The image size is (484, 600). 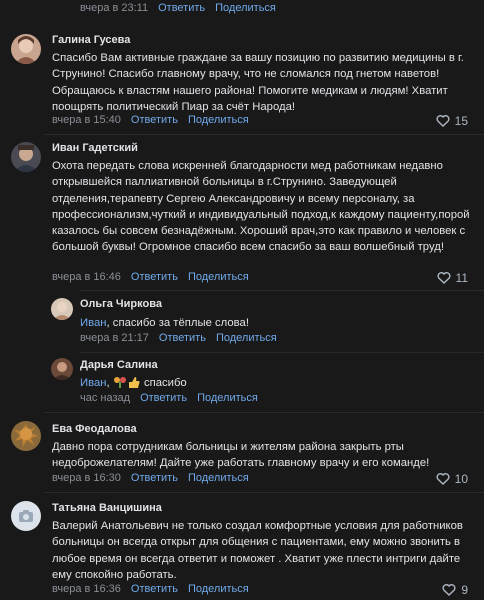 I want to click on like-count: 9, so click(x=464, y=590).